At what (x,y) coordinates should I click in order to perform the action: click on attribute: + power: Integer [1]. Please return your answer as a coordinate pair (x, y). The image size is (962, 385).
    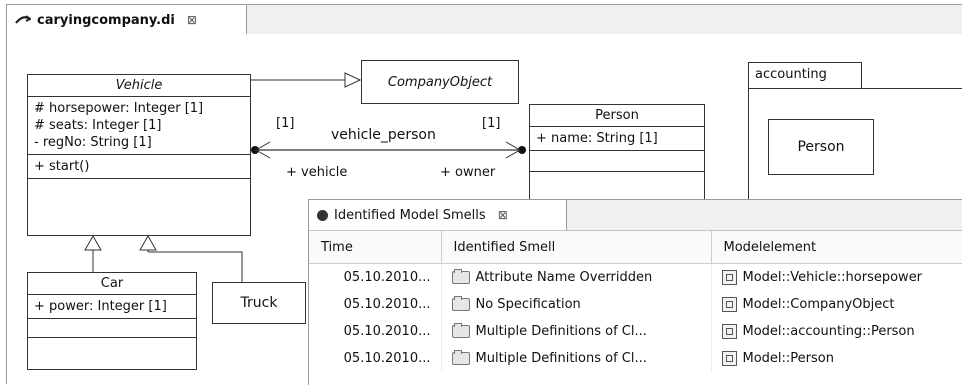
    Looking at the image, I should click on (112, 306).